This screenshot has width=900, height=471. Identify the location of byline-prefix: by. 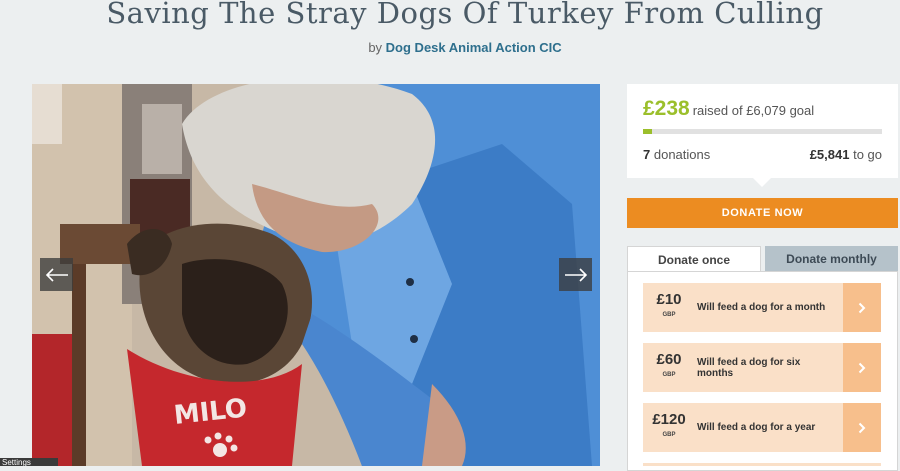
(375, 47).